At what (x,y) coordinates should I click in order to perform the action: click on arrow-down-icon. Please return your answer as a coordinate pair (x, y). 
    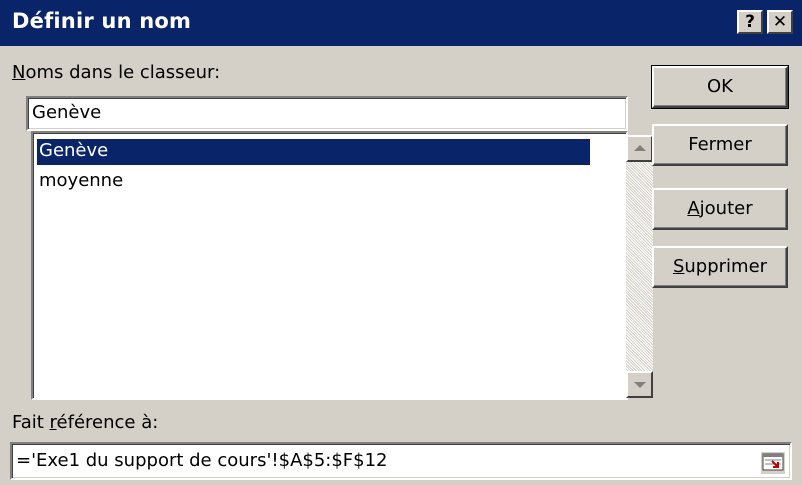
    Looking at the image, I should click on (640, 385).